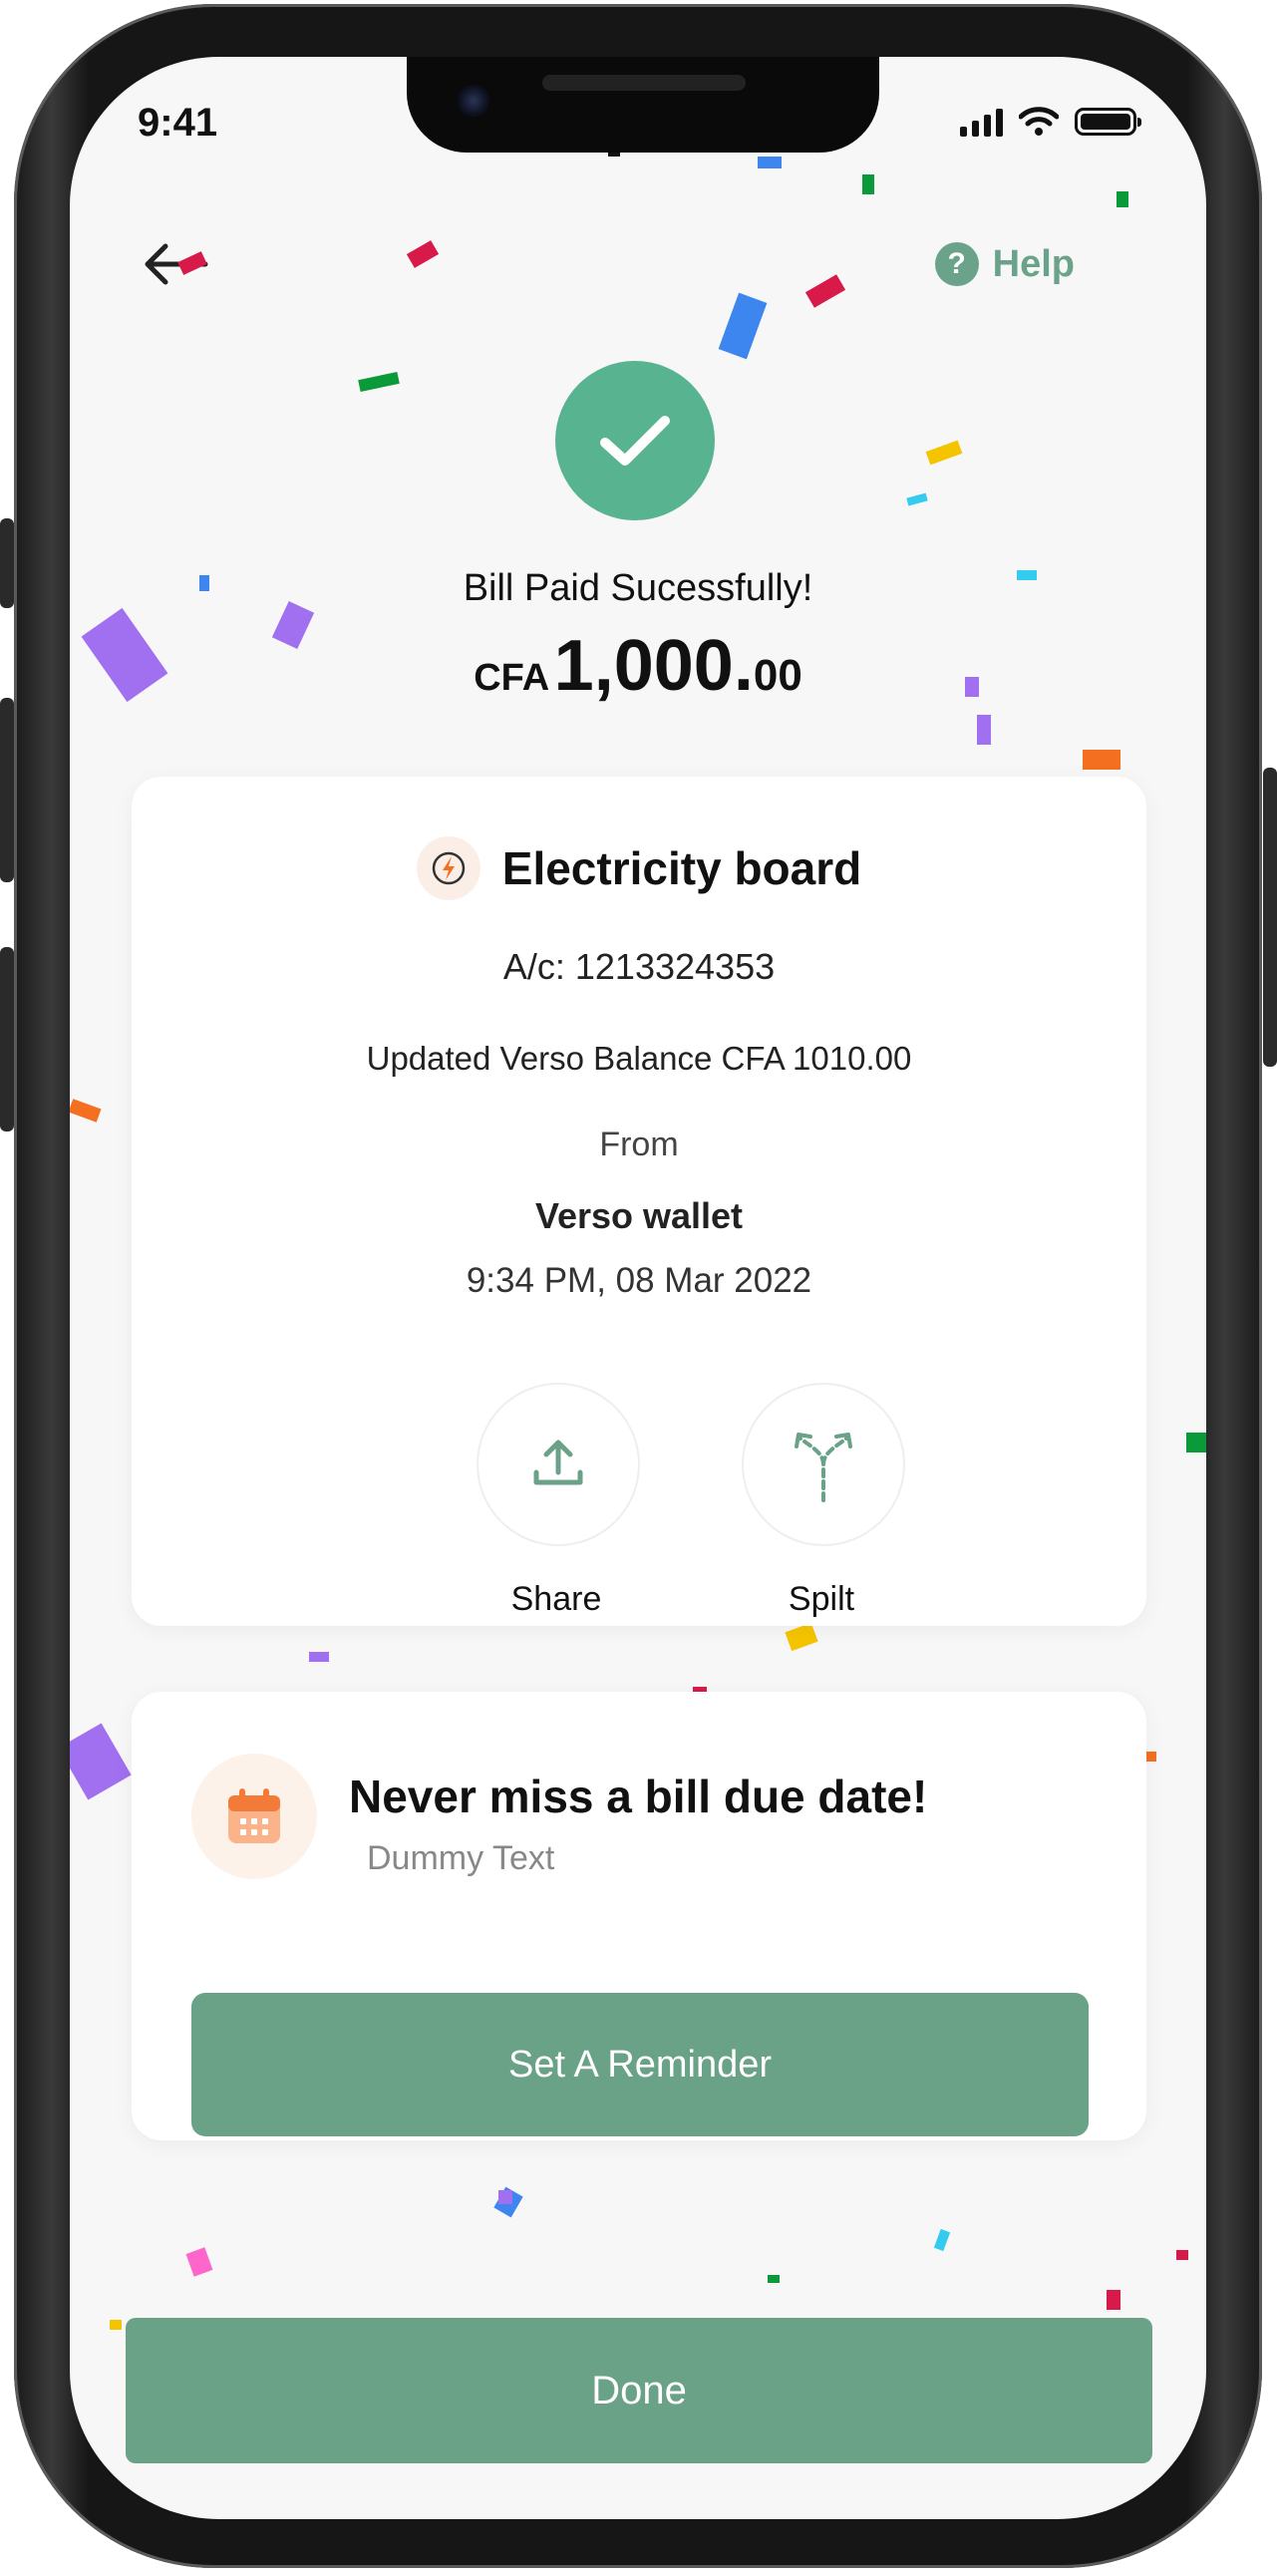 This screenshot has height=2576, width=1277. Describe the element at coordinates (640, 2064) in the screenshot. I see `set-reminder-button: Set A Reminder` at that location.